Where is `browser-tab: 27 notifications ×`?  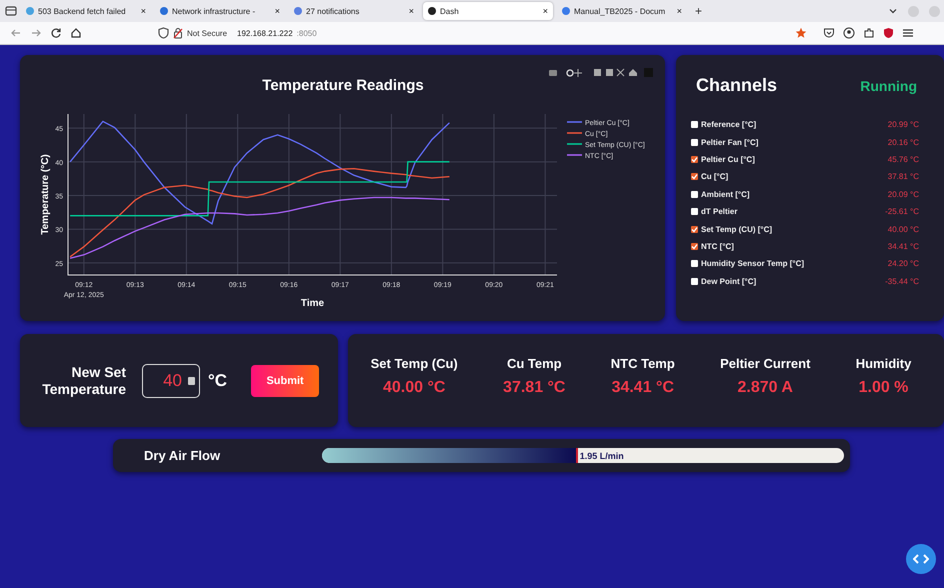
browser-tab: 27 notifications × is located at coordinates (354, 11).